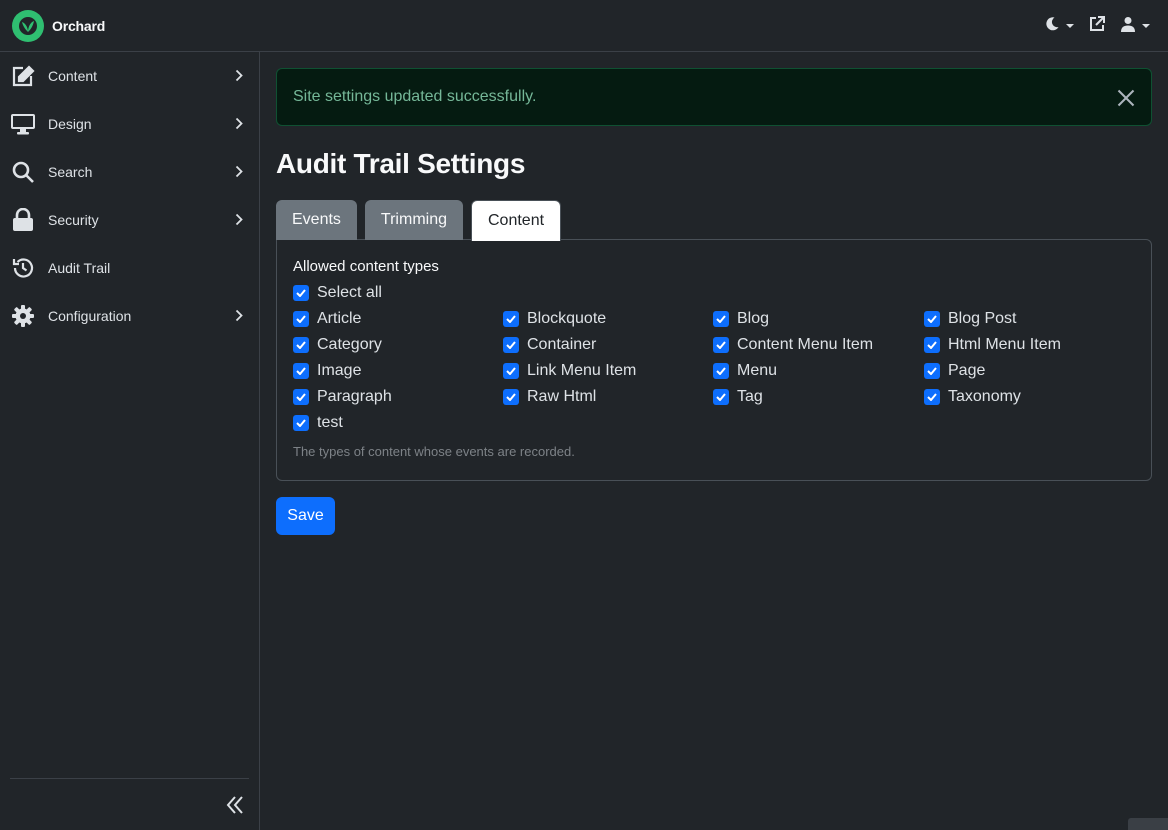 Image resolution: width=1168 pixels, height=830 pixels. I want to click on edit-icon, so click(23, 76).